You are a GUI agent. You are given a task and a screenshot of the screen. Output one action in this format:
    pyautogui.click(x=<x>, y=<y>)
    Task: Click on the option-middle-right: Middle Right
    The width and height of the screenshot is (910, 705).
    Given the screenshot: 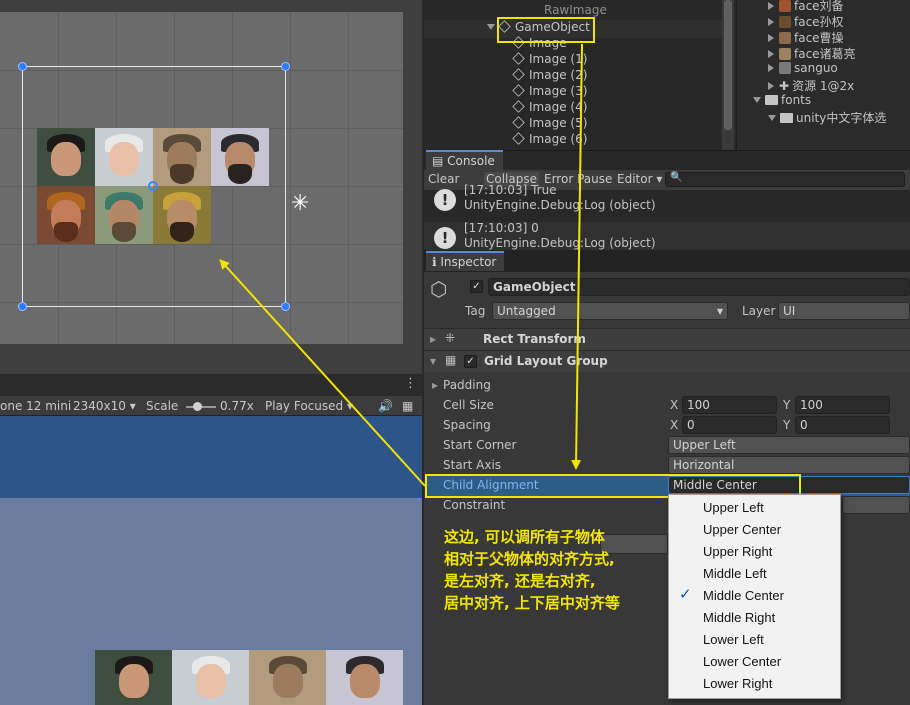 What is the action you would take?
    pyautogui.click(x=754, y=618)
    